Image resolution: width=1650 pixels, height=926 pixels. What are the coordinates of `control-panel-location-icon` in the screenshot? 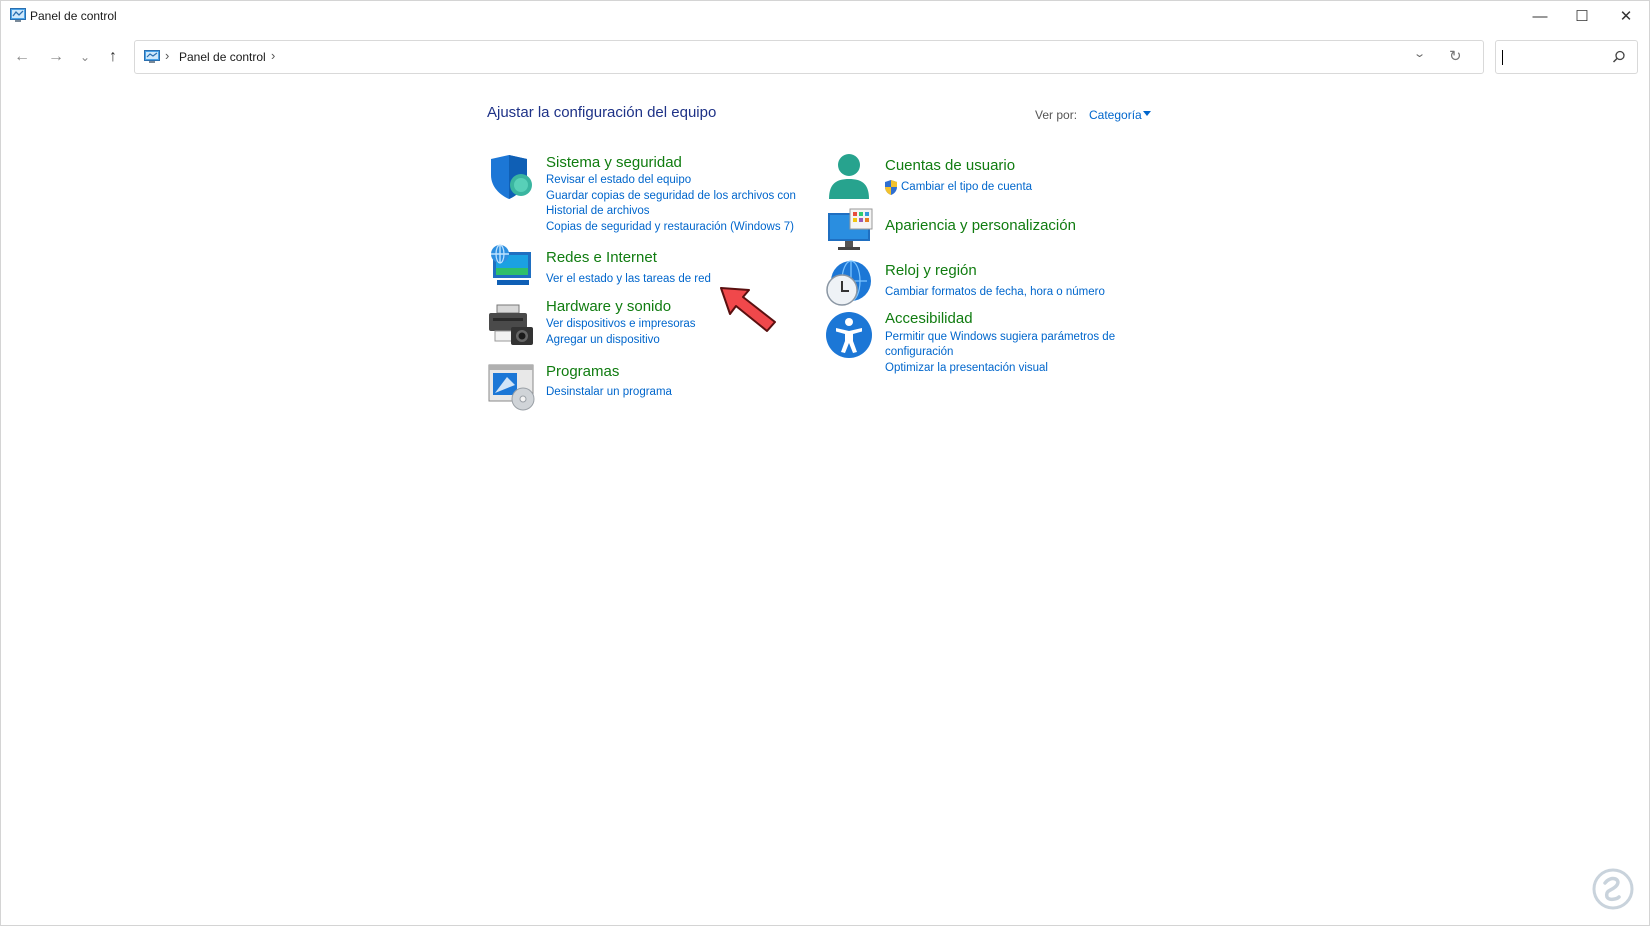 It's located at (152, 56).